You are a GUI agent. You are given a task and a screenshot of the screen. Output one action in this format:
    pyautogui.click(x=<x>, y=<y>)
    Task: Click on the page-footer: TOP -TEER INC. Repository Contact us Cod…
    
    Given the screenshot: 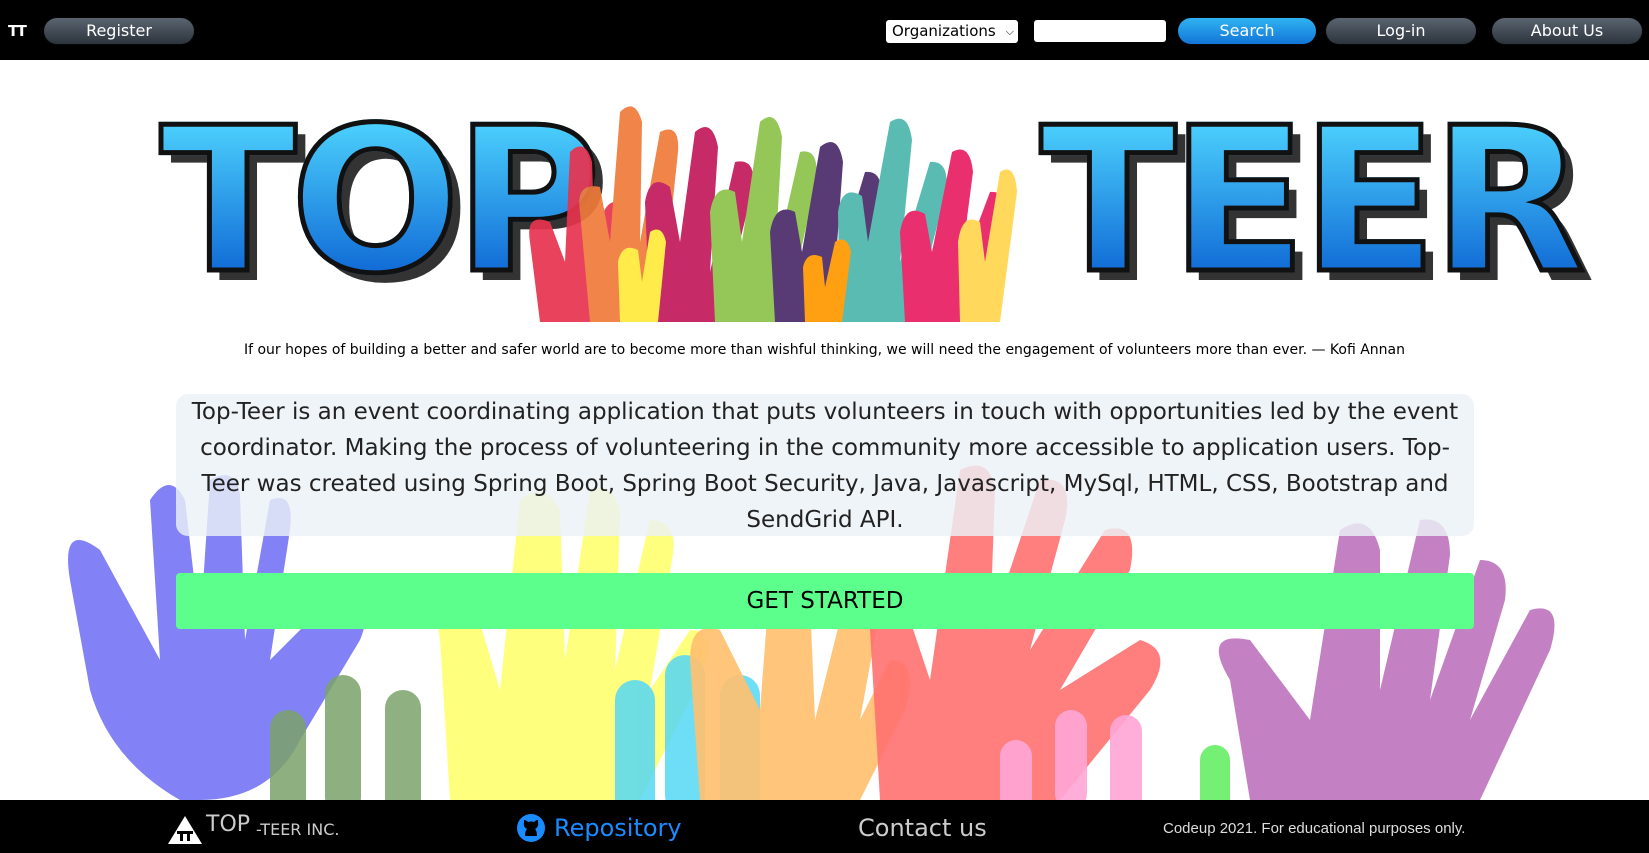 What is the action you would take?
    pyautogui.click(x=824, y=826)
    